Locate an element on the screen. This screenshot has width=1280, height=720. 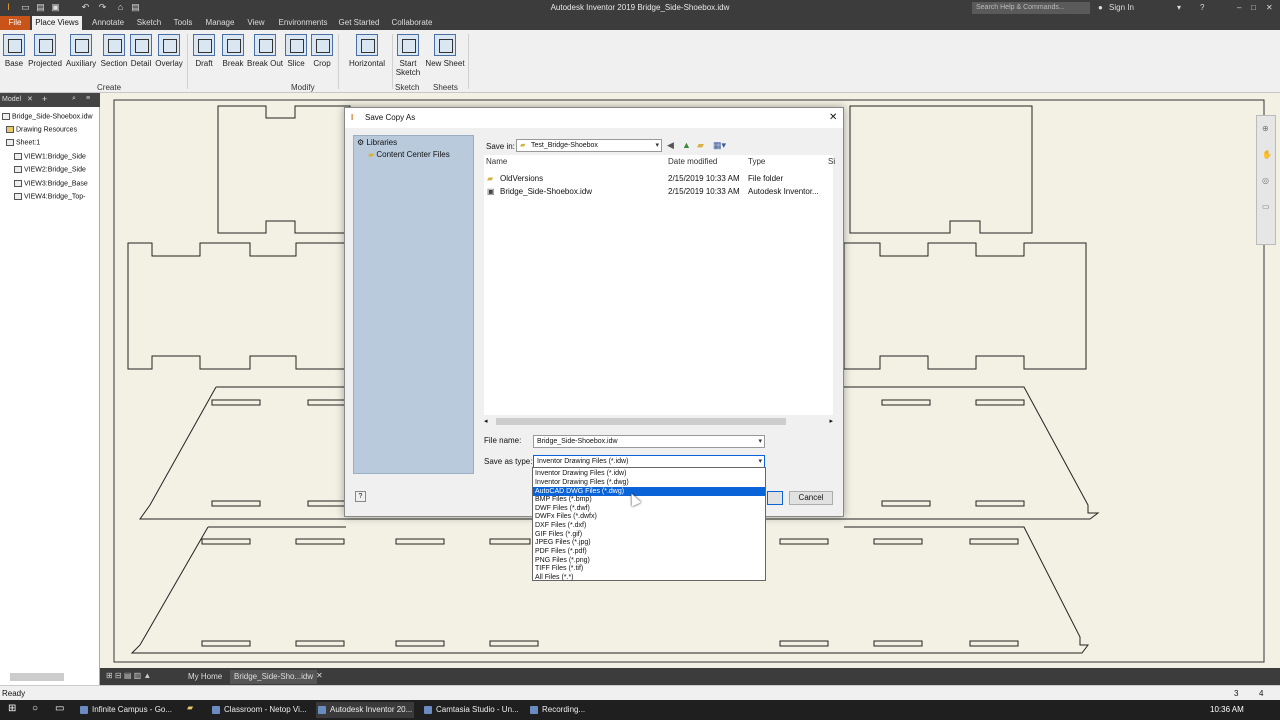
zoom-icon: ⊕ is located at coordinates (1265, 128).